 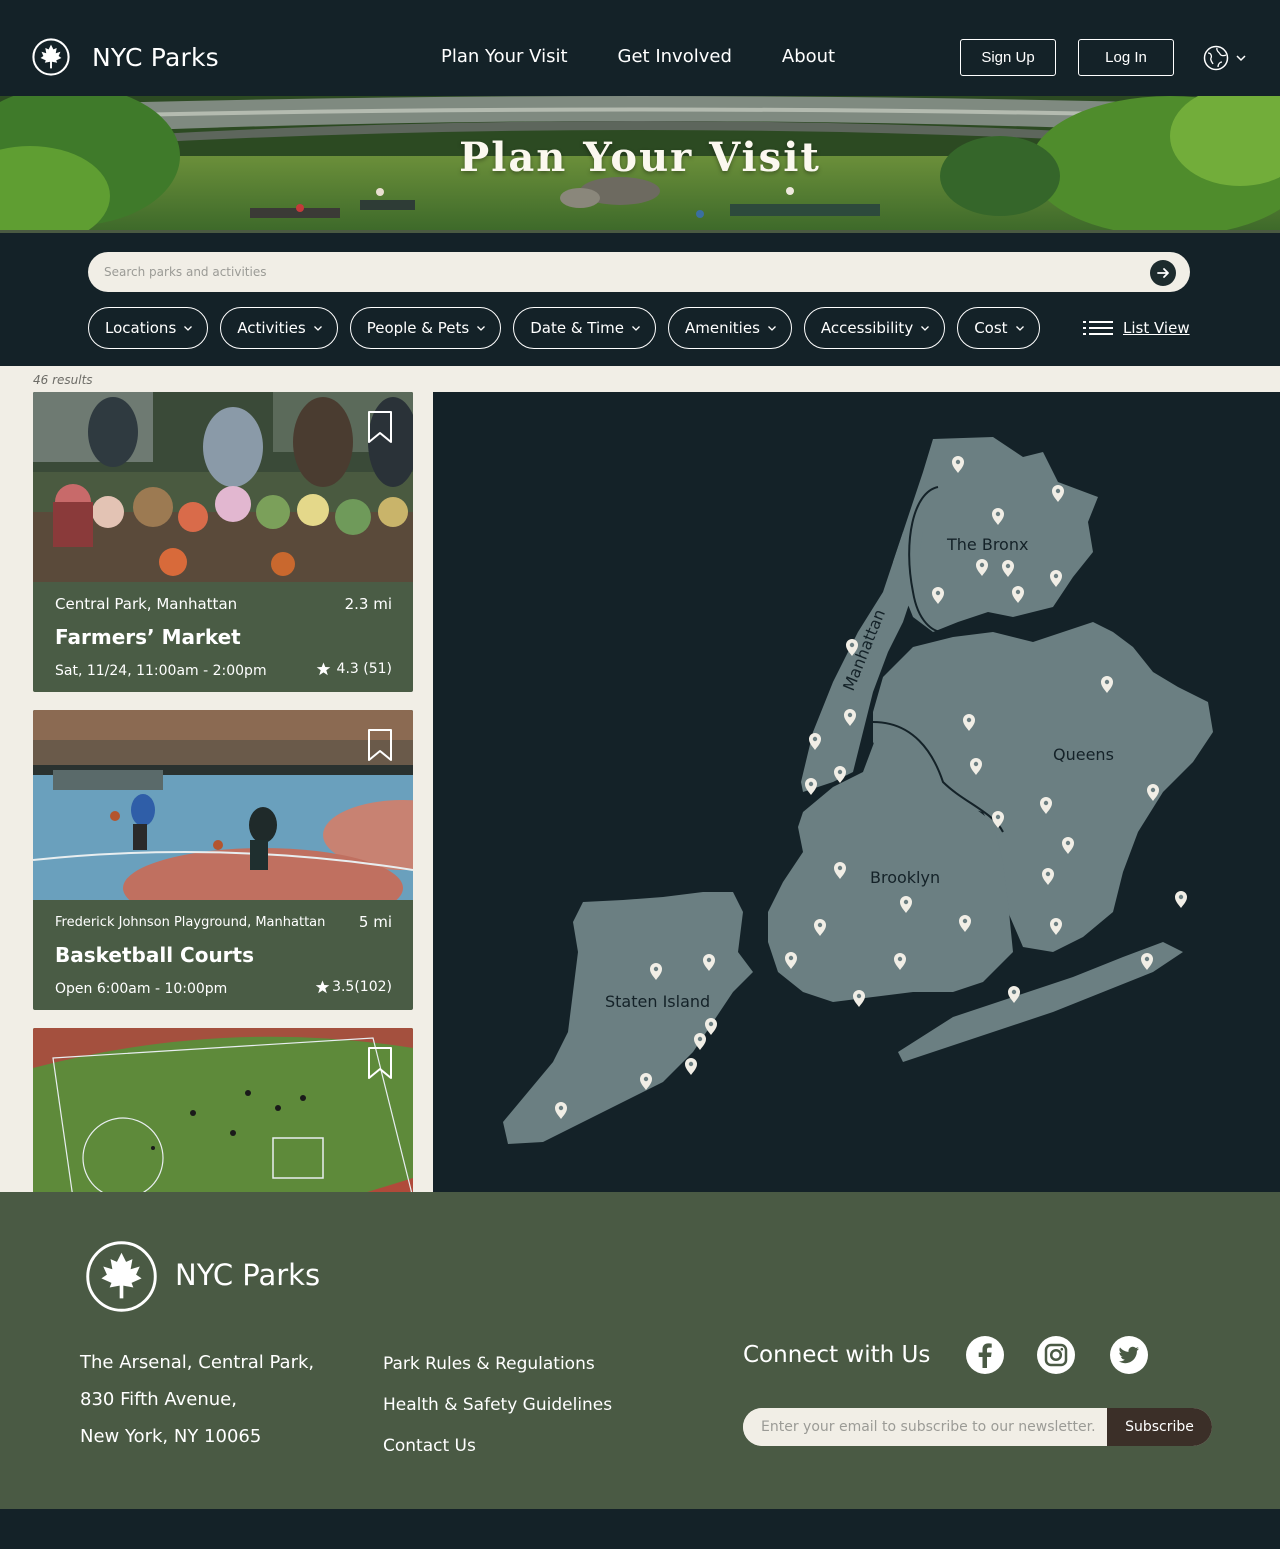 I want to click on search-submit-button, so click(x=1163, y=273).